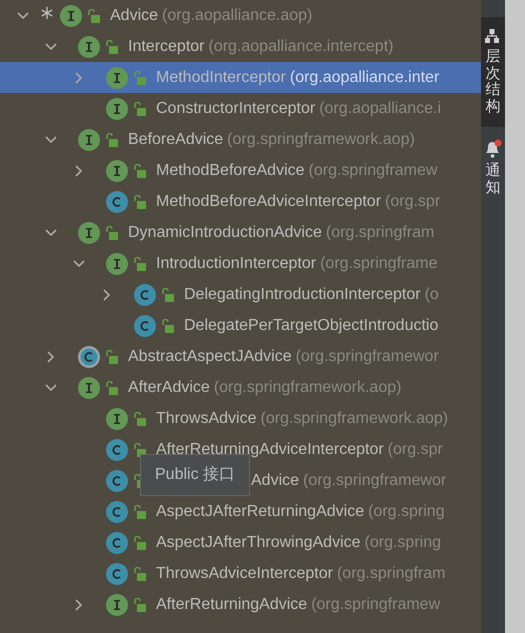 The width and height of the screenshot is (525, 633). What do you see at coordinates (493, 82) in the screenshot?
I see `tab-label: 层次结构` at bounding box center [493, 82].